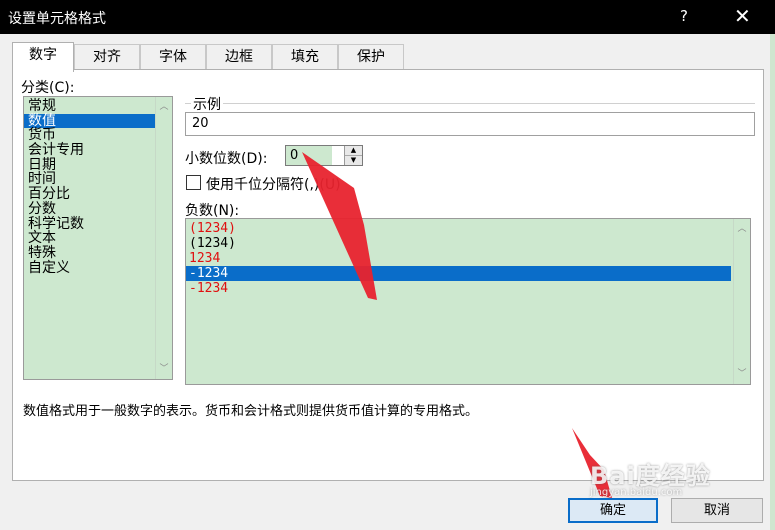 The image size is (775, 530). What do you see at coordinates (98, 150) in the screenshot?
I see `category-item: 会计专用` at bounding box center [98, 150].